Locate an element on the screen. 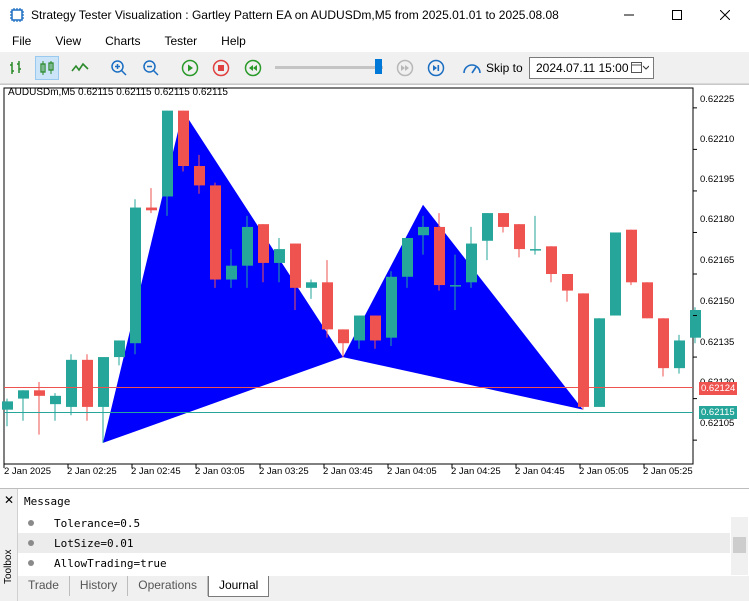  speed-up-button is located at coordinates (405, 68).